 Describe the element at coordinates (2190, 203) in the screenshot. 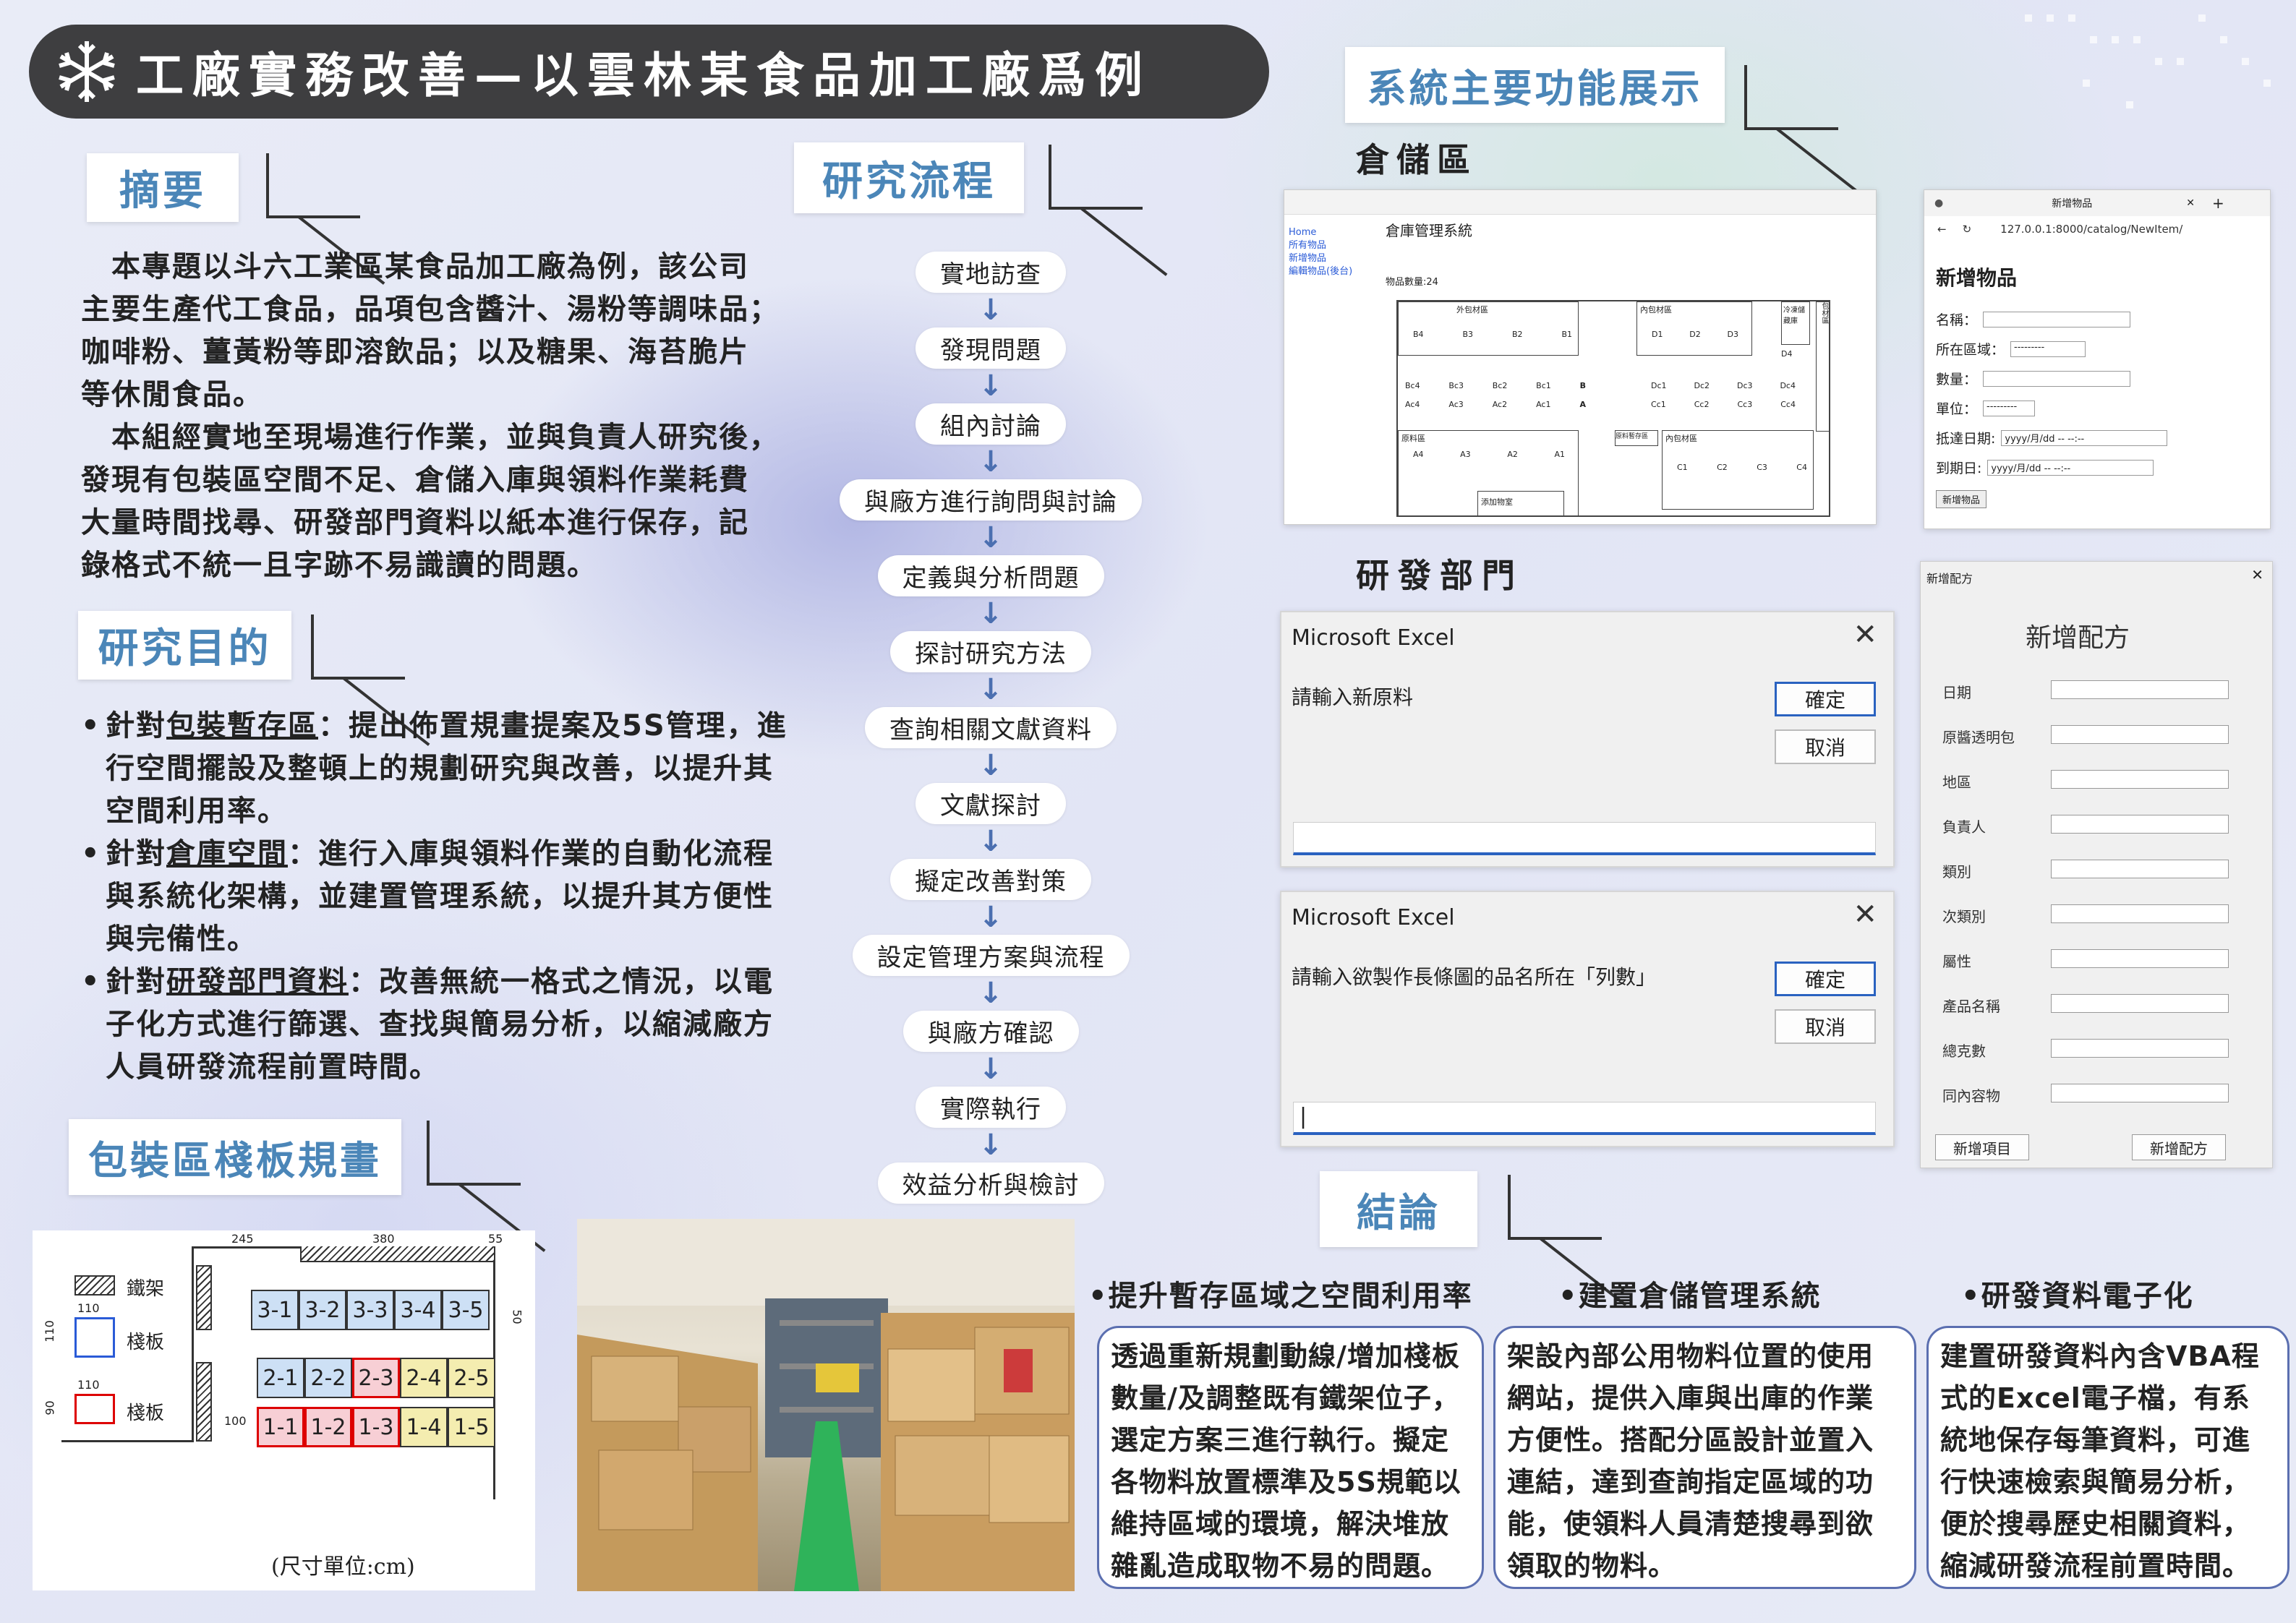

I see `close-tab-icon: ✕` at that location.